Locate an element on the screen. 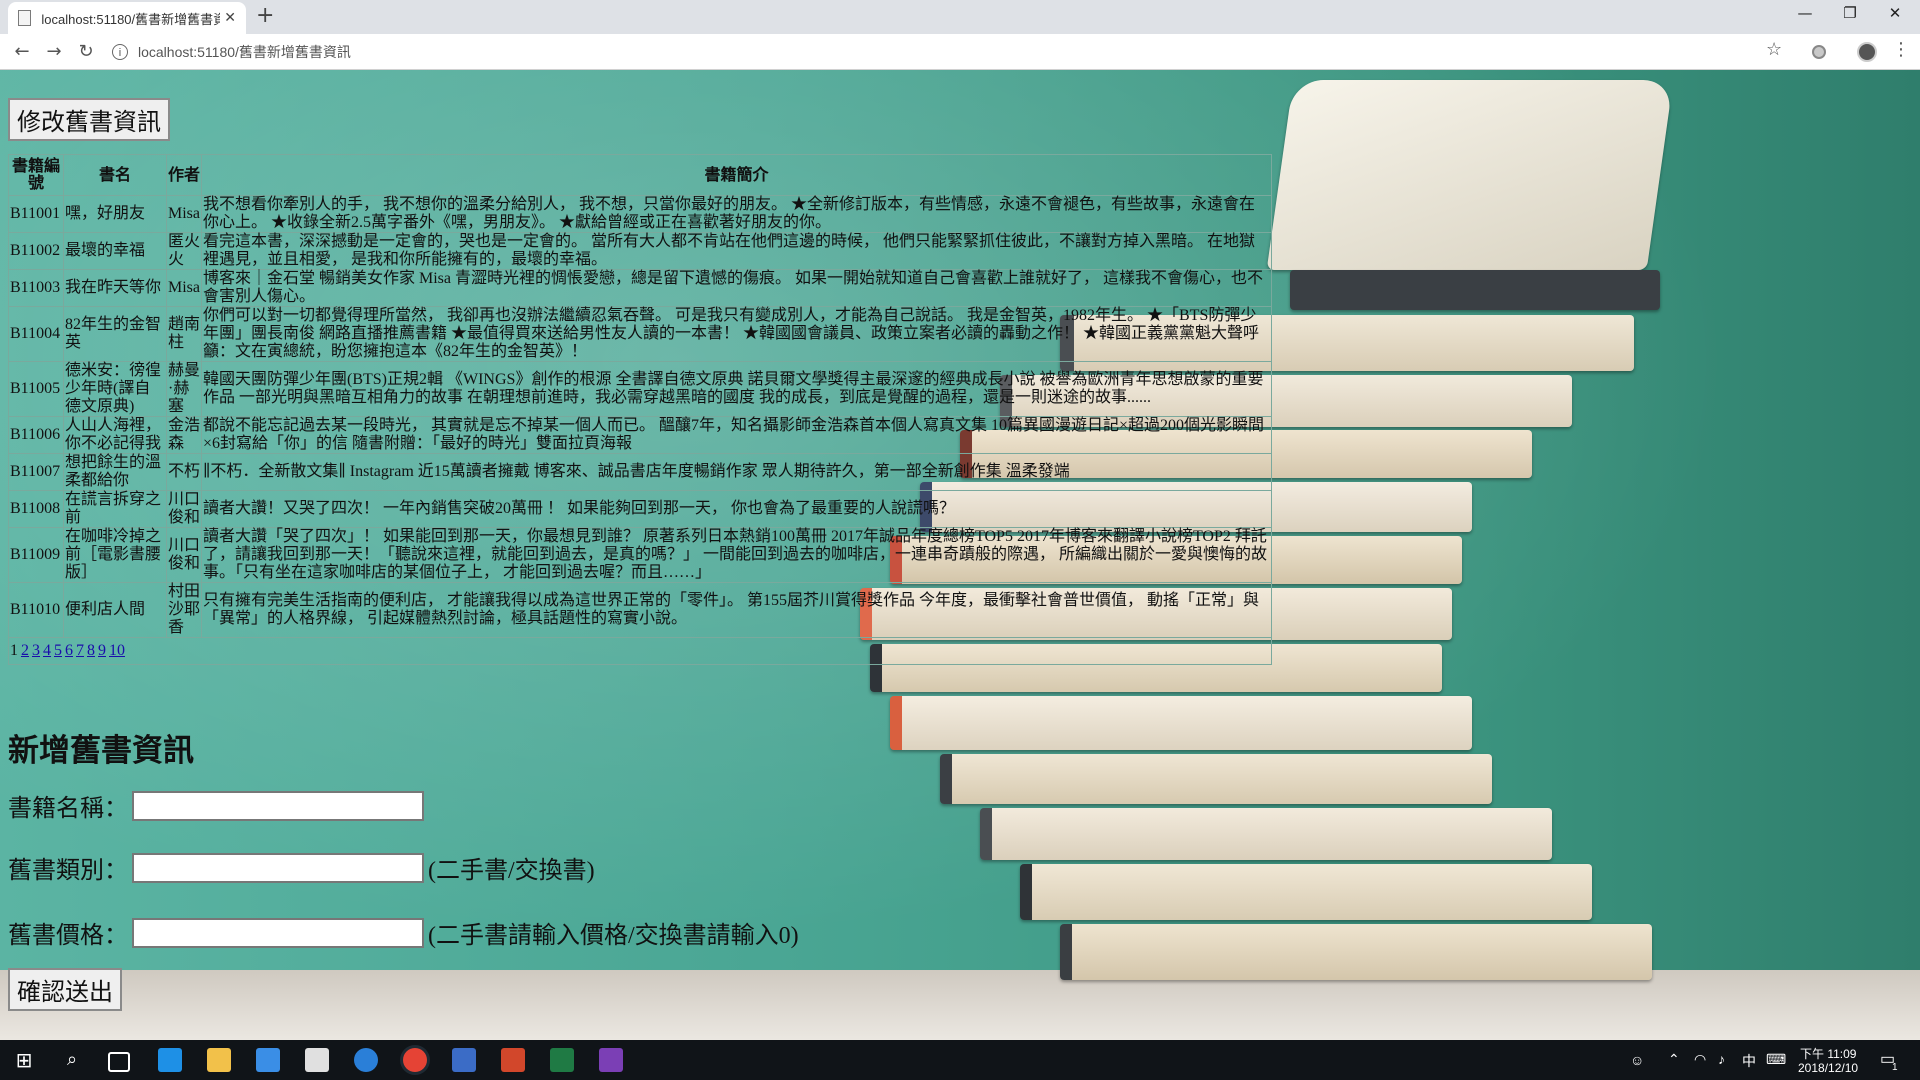 The height and width of the screenshot is (1080, 1920). site-info-icon: i is located at coordinates (120, 52).